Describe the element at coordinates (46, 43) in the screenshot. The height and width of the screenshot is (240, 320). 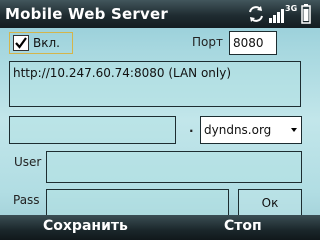
I see `enabled-label: Вкл.` at that location.